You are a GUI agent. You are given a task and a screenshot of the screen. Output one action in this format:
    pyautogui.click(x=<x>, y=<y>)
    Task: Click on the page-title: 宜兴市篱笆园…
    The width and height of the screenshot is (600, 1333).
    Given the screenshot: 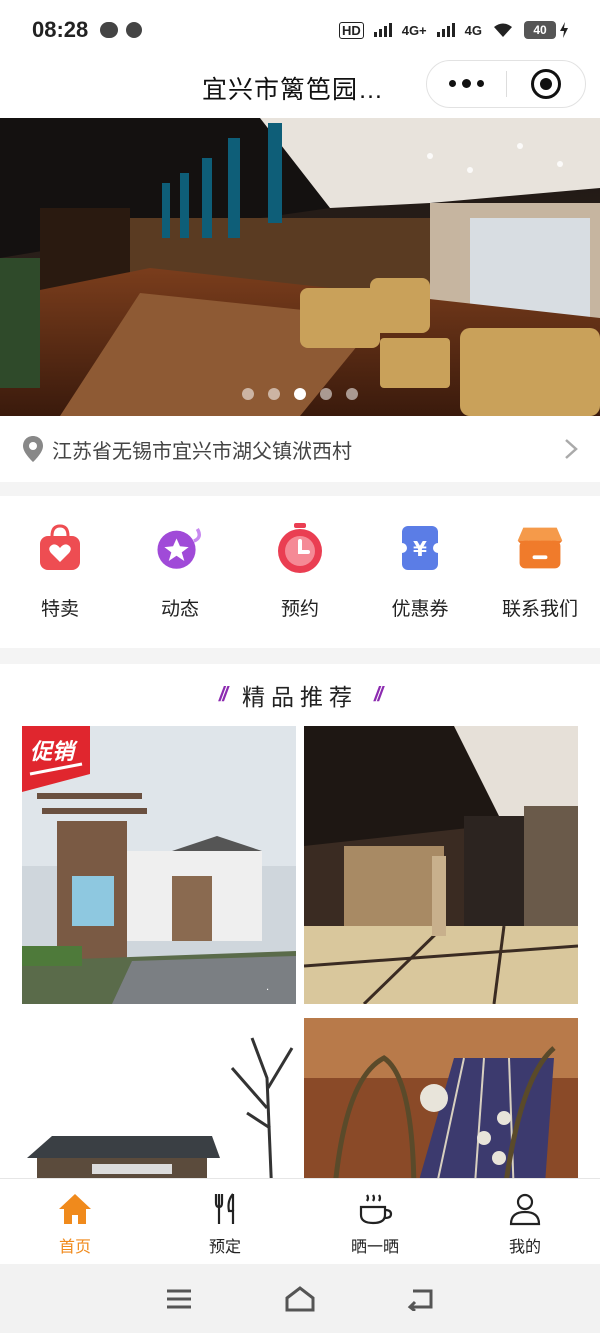 What is the action you would take?
    pyautogui.click(x=293, y=90)
    